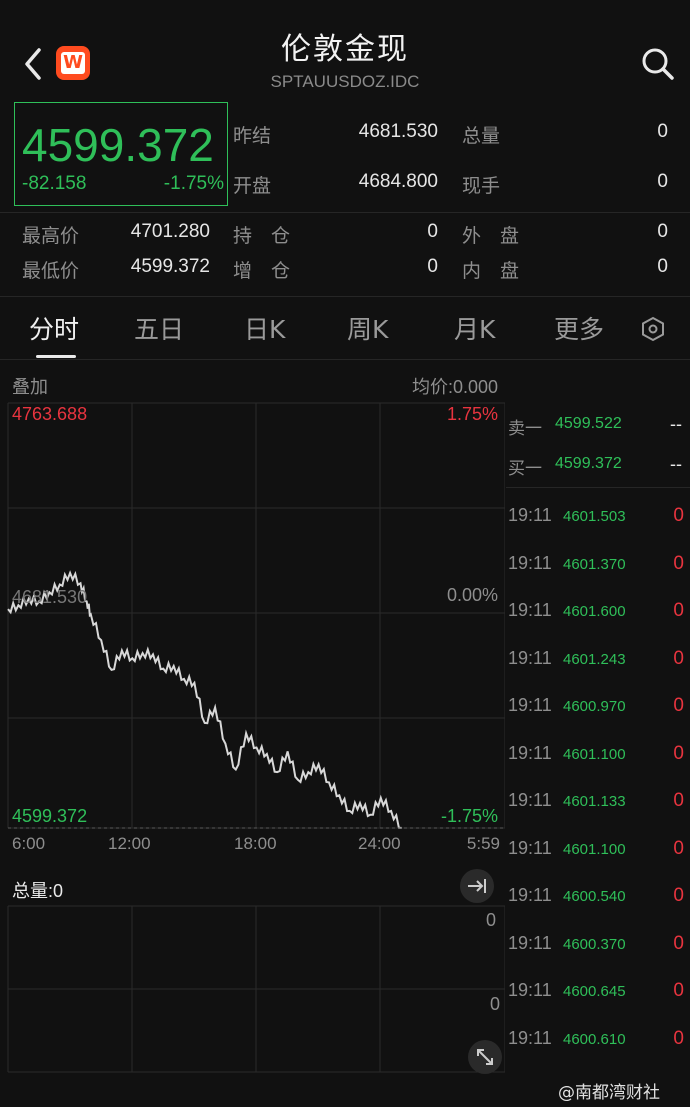 Image resolution: width=690 pixels, height=1107 pixels. Describe the element at coordinates (54, 183) in the screenshot. I see `price-change: -82.158` at that location.